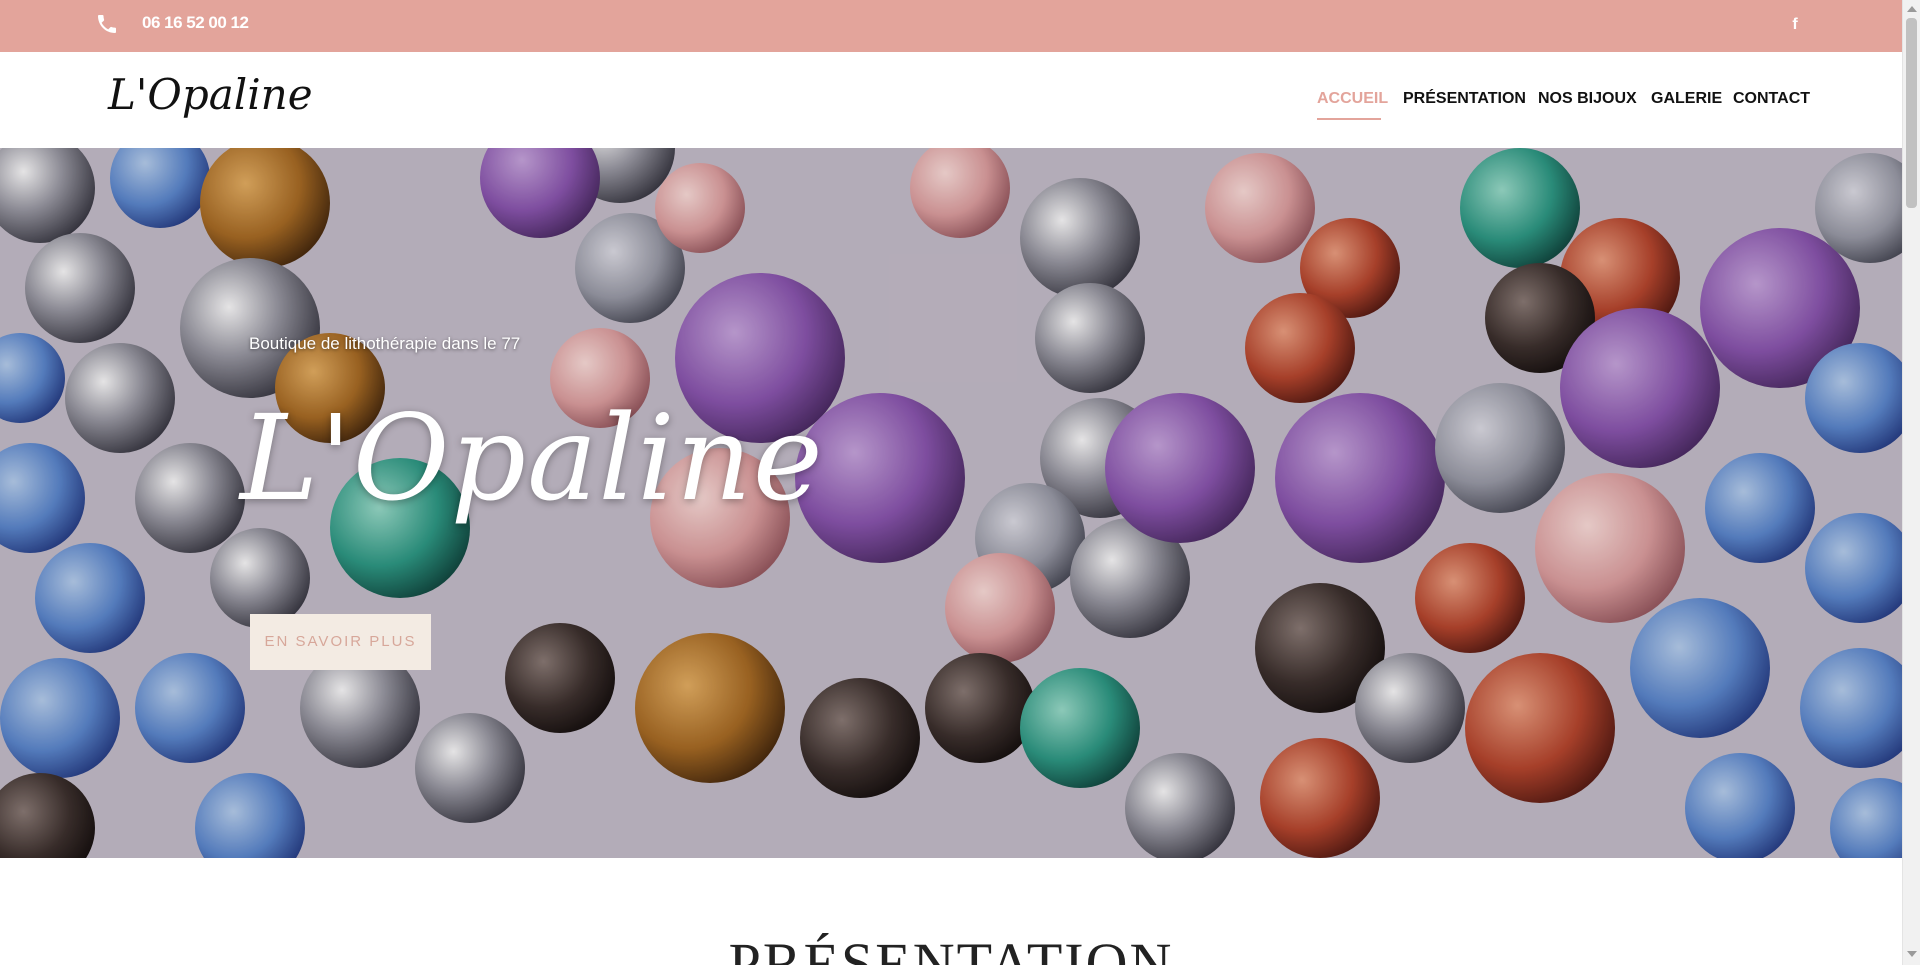  What do you see at coordinates (1352, 99) in the screenshot?
I see `nav-item-accueil: ACCUEIL` at bounding box center [1352, 99].